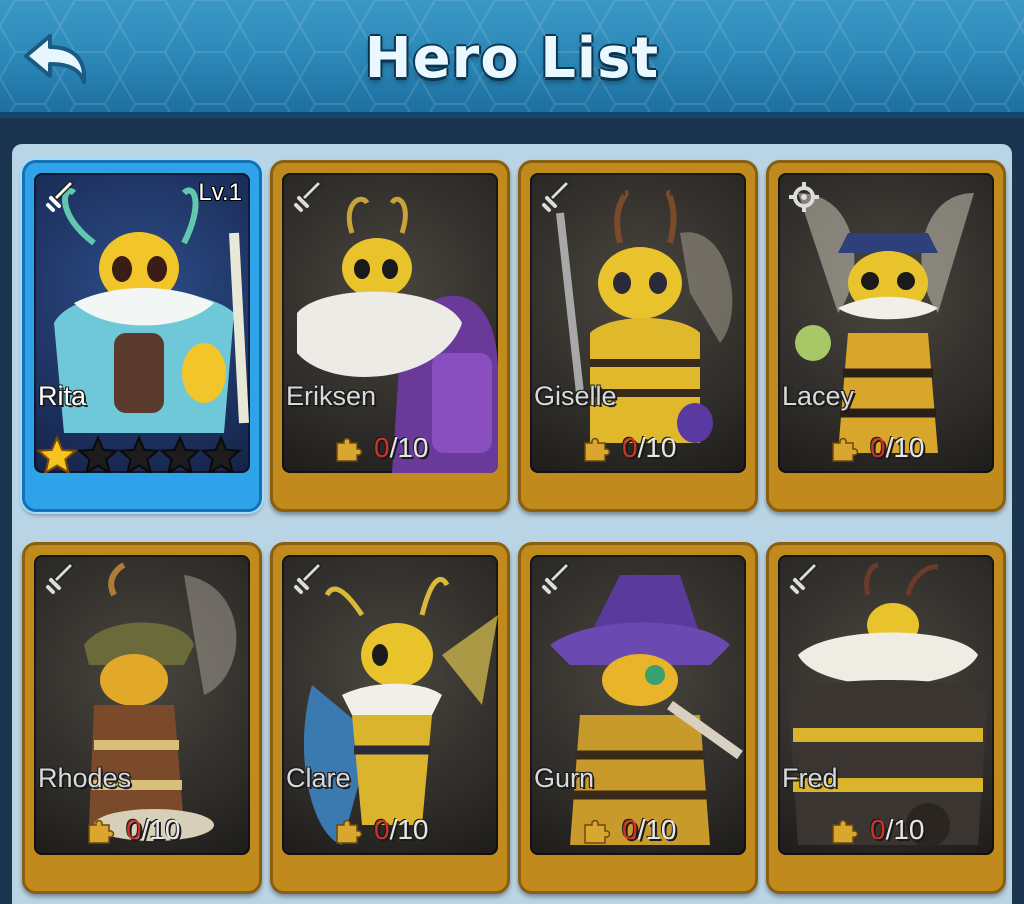 This screenshot has height=904, width=1024. I want to click on hero-card-rhodes: Rhodes 0/10, so click(142, 718).